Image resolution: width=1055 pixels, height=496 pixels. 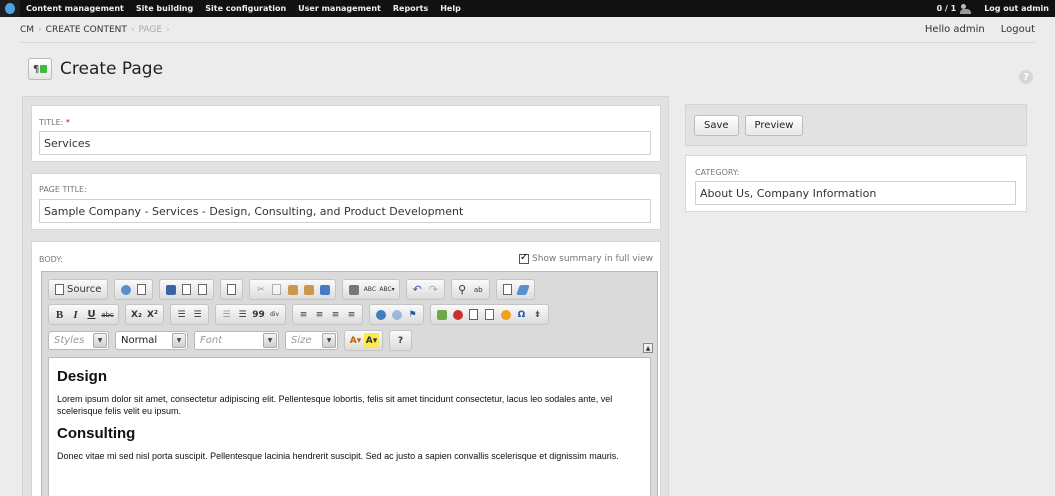 I want to click on globe-icon, so click(x=125, y=289).